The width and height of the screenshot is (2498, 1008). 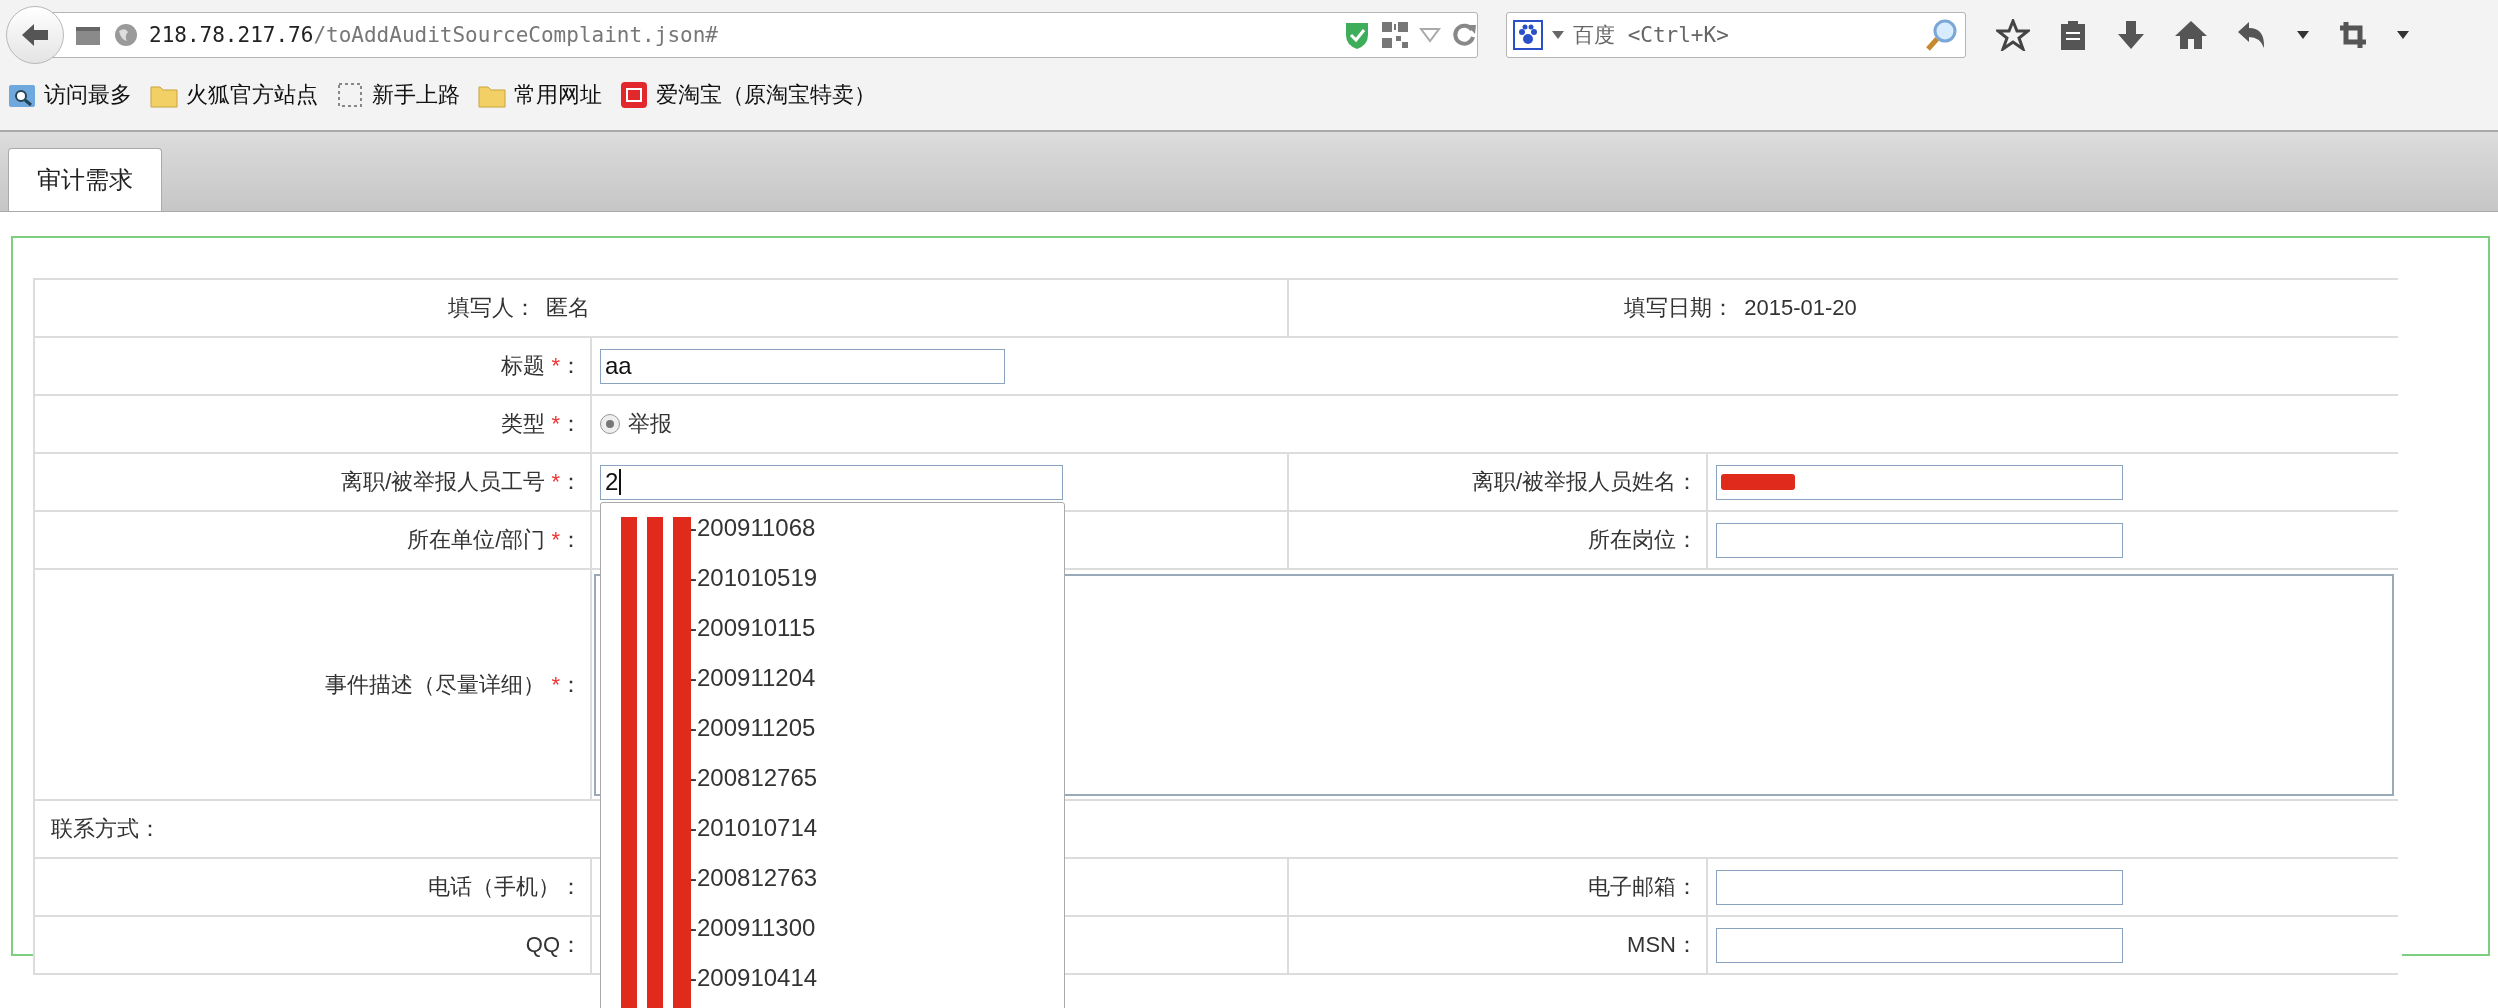 What do you see at coordinates (434, 35) in the screenshot?
I see `url-text: 218.78.217.76/toAddAuditSourceComplaint.json#` at bounding box center [434, 35].